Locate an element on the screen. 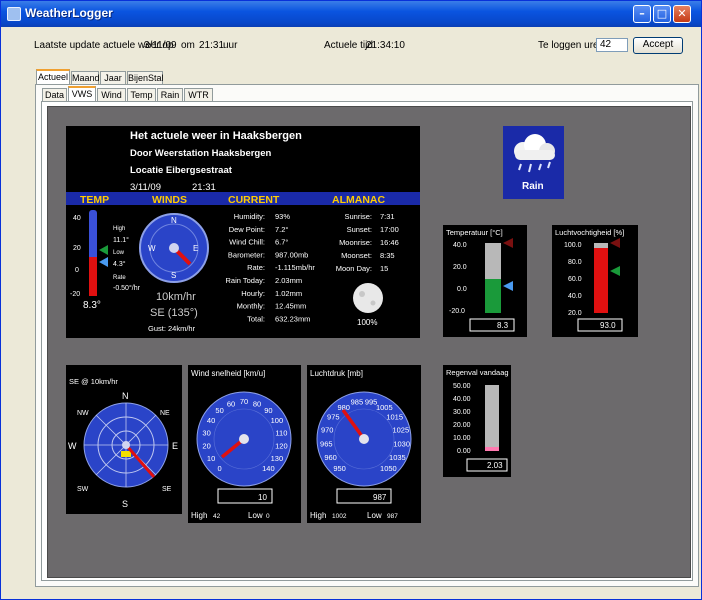 This screenshot has width=702, height=600. pressure-tick: 1005 is located at coordinates (384, 407).